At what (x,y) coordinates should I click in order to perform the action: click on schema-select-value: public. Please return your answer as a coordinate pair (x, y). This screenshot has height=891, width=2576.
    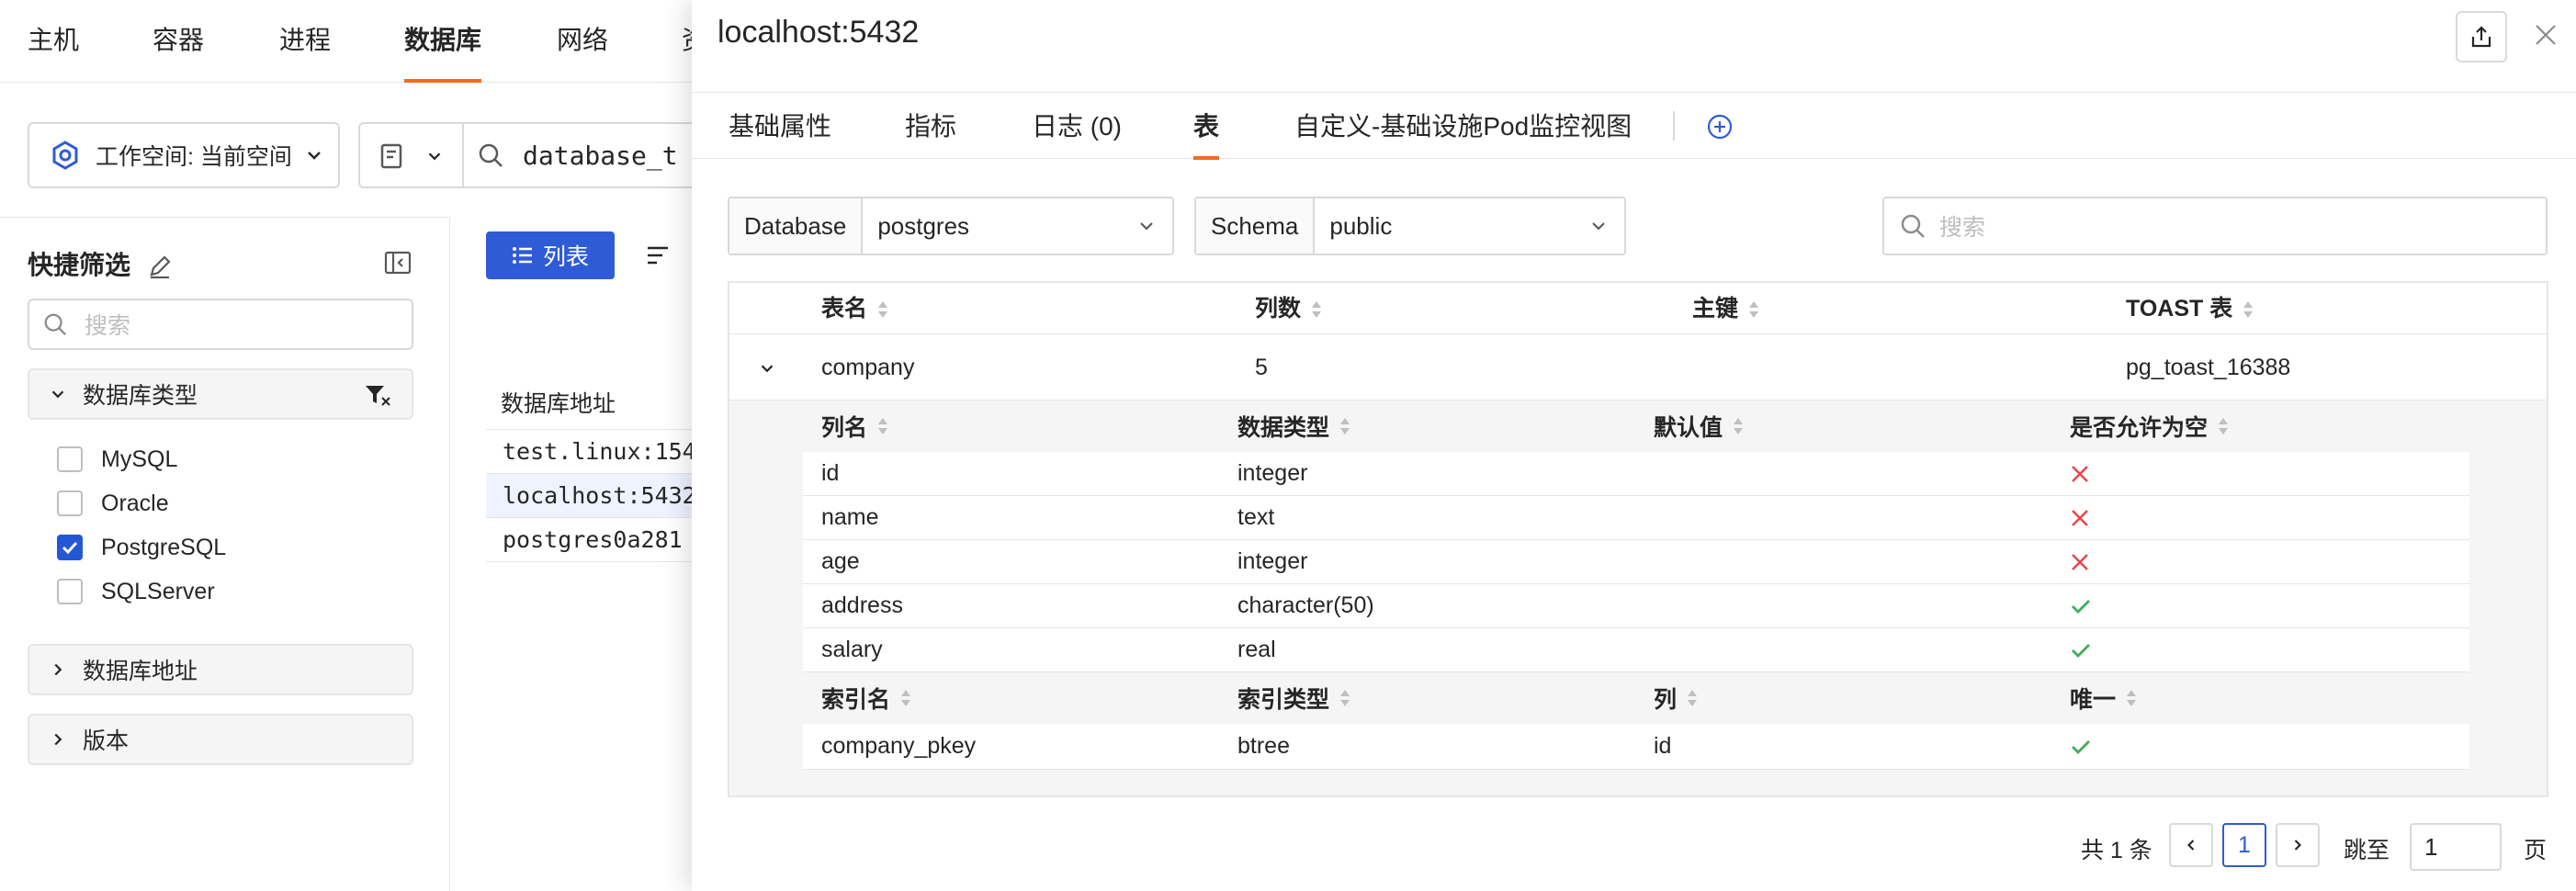
    Looking at the image, I should click on (1361, 225).